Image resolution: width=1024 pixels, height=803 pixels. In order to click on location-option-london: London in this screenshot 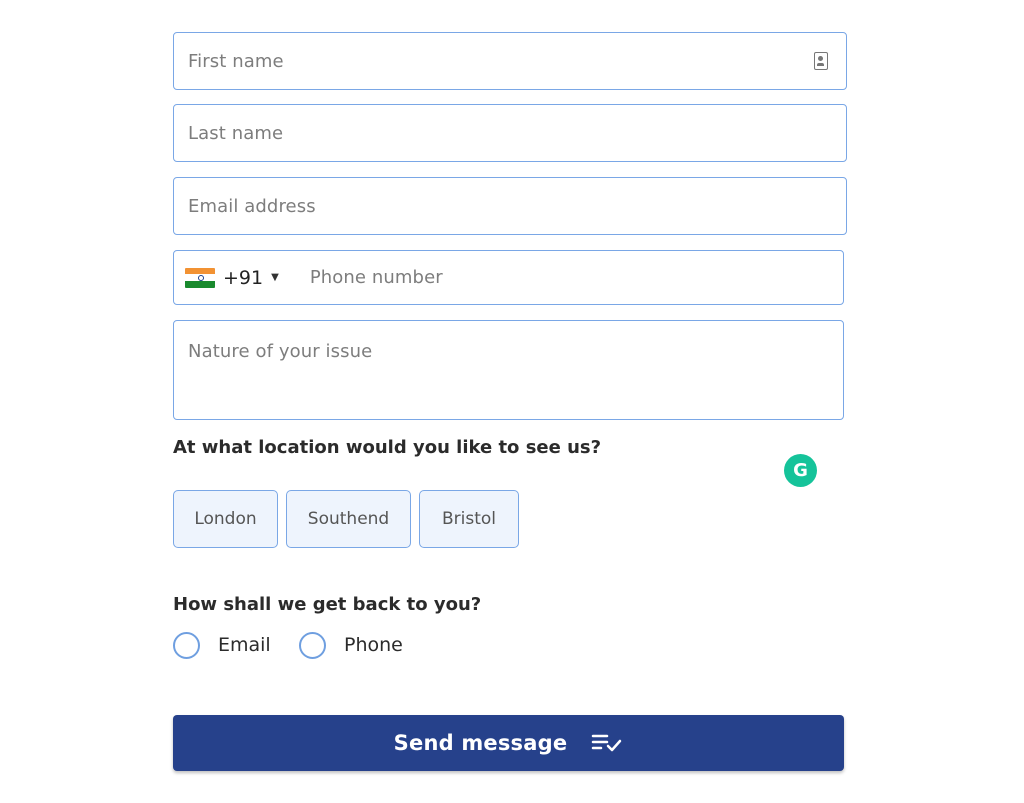, I will do `click(225, 519)`.